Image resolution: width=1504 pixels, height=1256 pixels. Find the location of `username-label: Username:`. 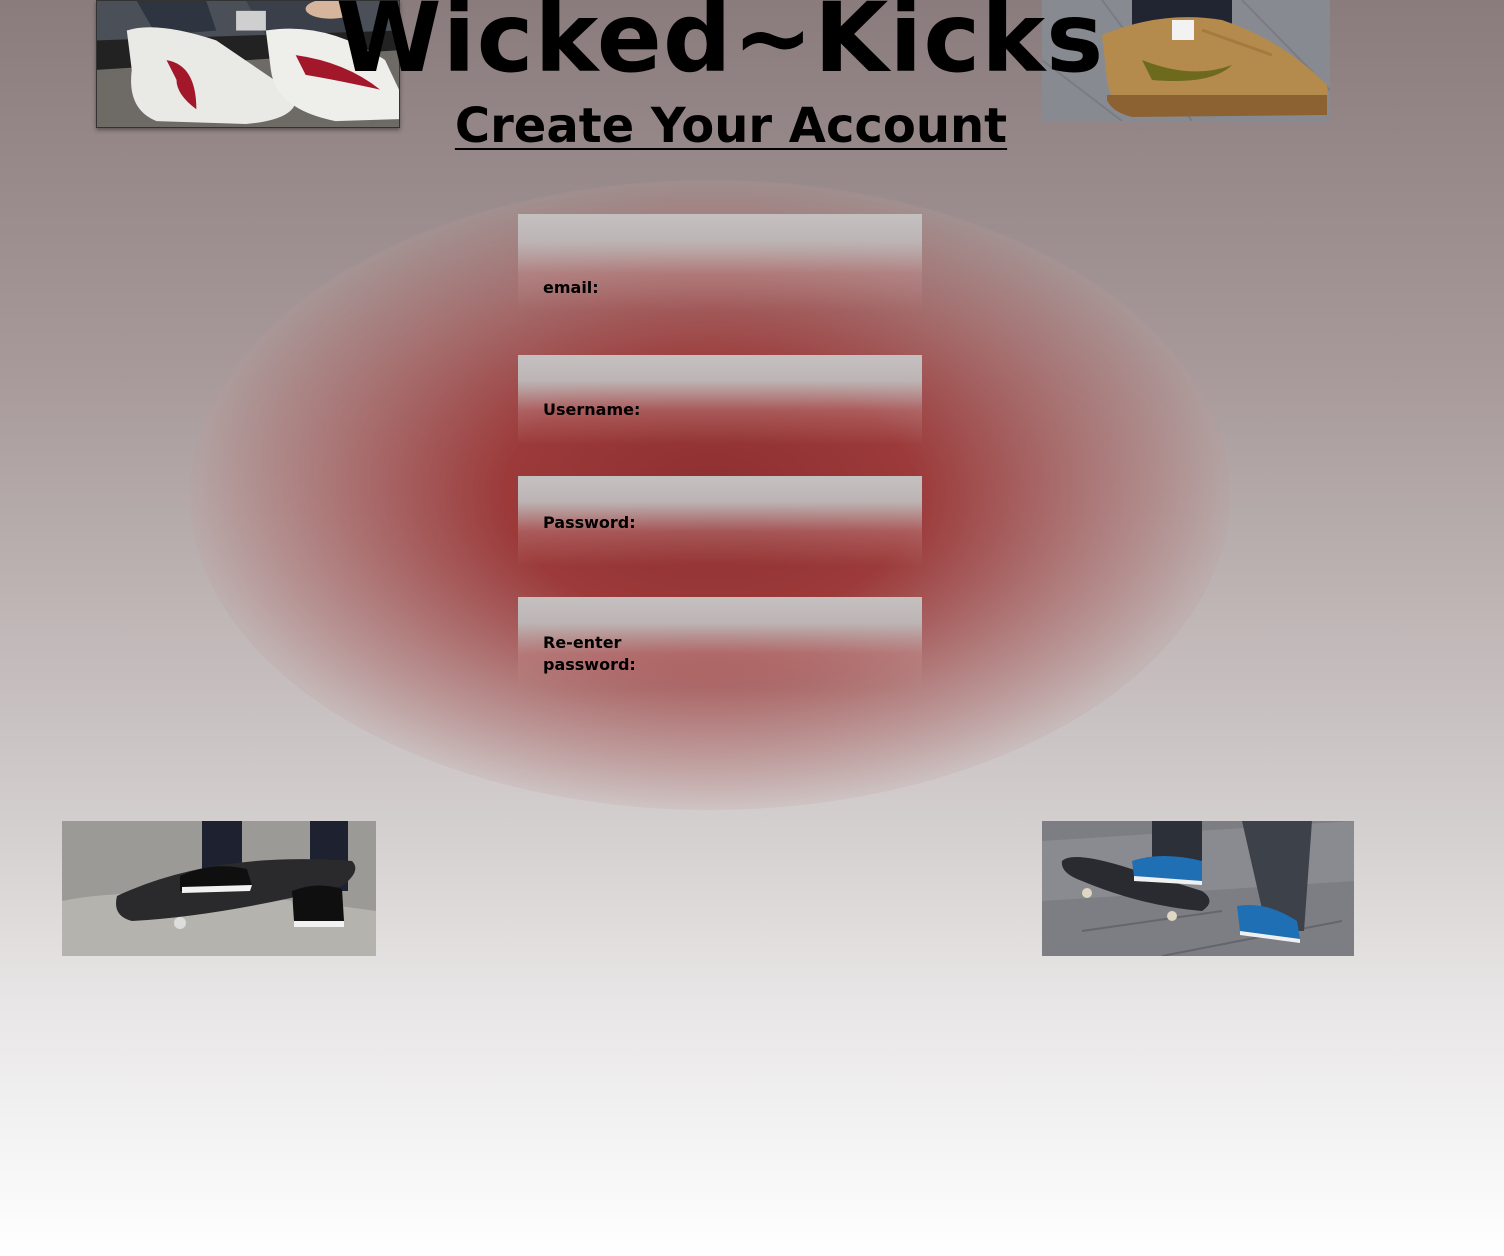

username-label: Username: is located at coordinates (592, 409).